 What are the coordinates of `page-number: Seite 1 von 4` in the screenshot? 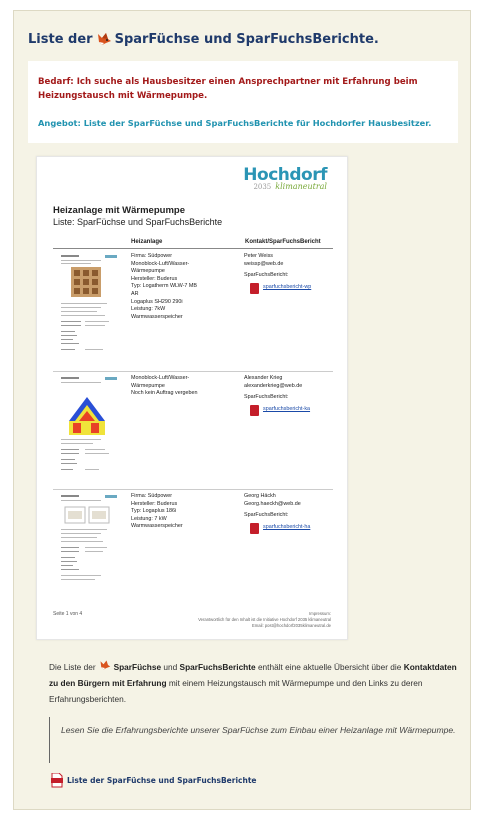 It's located at (68, 614).